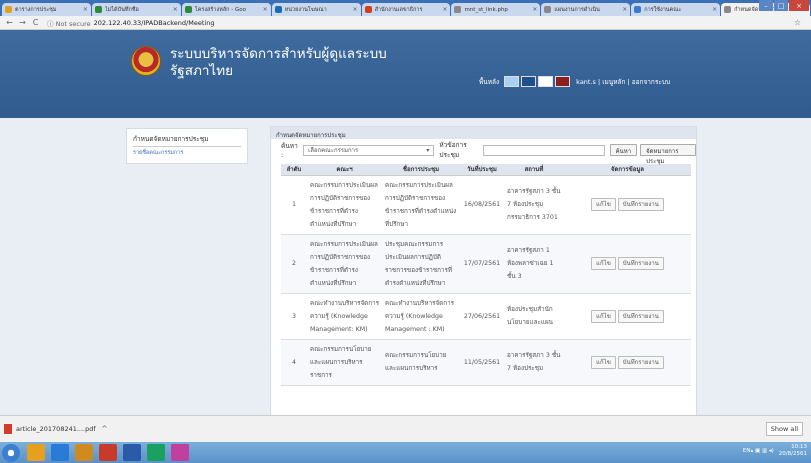  I want to click on bookmark-star-icon: ☆, so click(797, 22).